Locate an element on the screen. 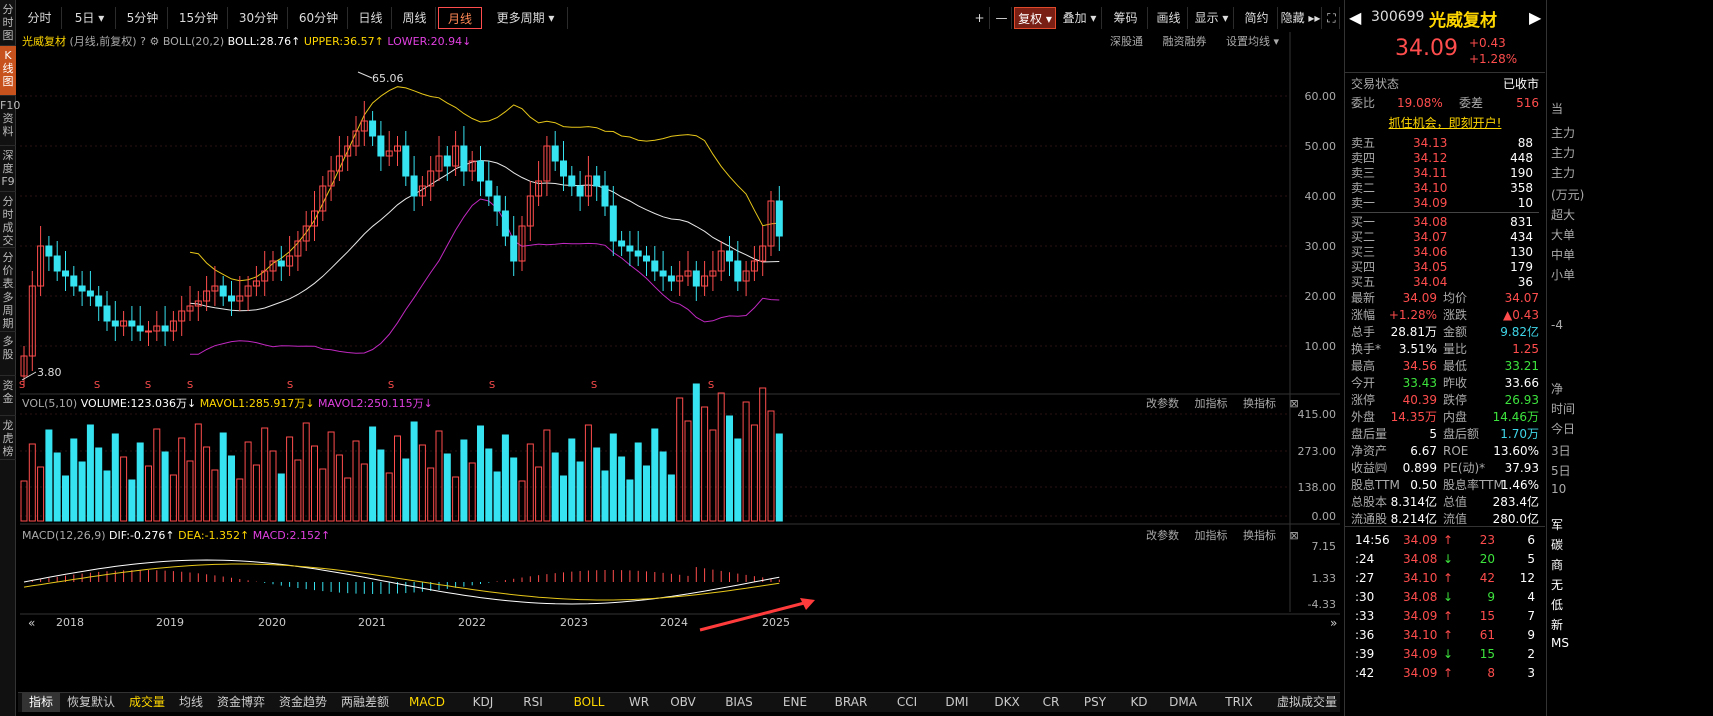 Image resolution: width=1713 pixels, height=716 pixels. boll-upper-line is located at coordinates (484, 184).